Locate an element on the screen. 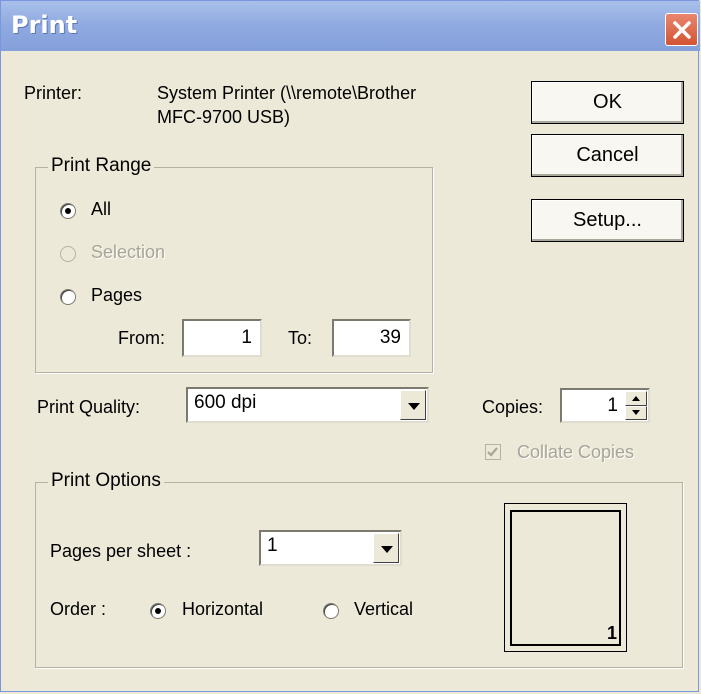 Image resolution: width=701 pixels, height=694 pixels. radio-selection-label: Selection is located at coordinates (128, 252).